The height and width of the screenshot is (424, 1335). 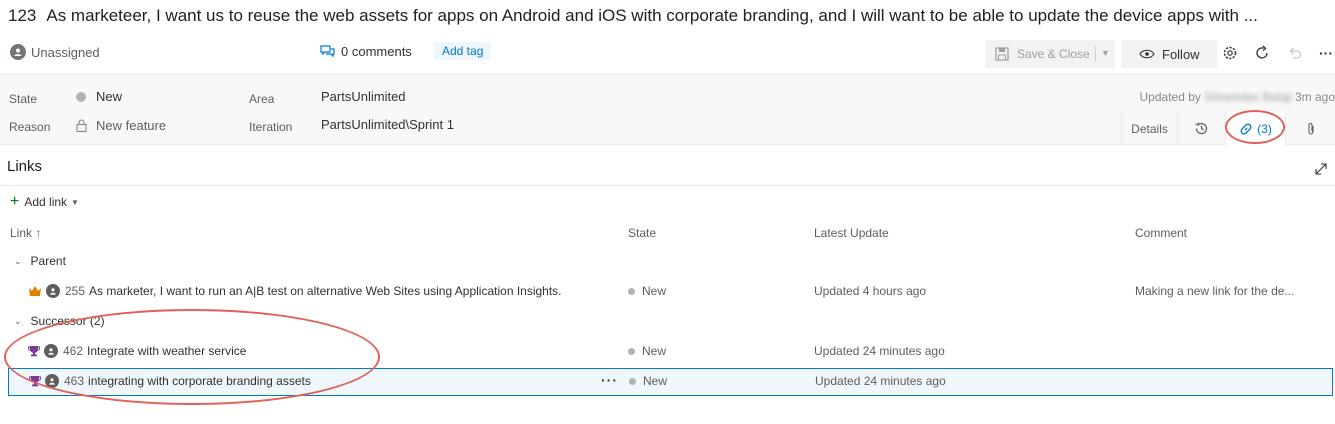 I want to click on row-more-actions-icon: ···, so click(x=609, y=380).